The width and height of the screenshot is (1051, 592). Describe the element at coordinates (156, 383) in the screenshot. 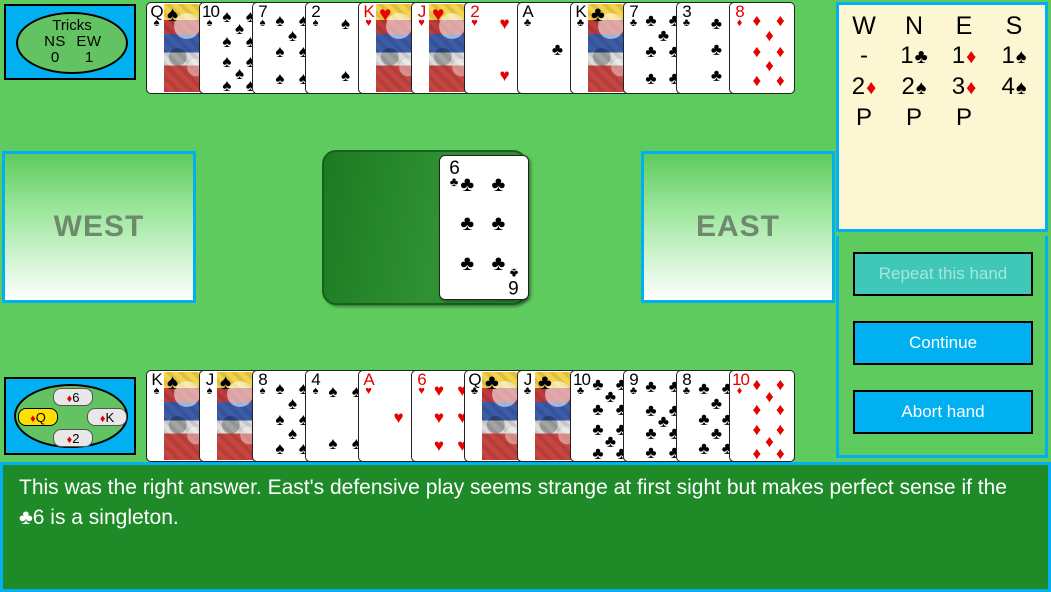

I see `card-corner: K ♠` at that location.